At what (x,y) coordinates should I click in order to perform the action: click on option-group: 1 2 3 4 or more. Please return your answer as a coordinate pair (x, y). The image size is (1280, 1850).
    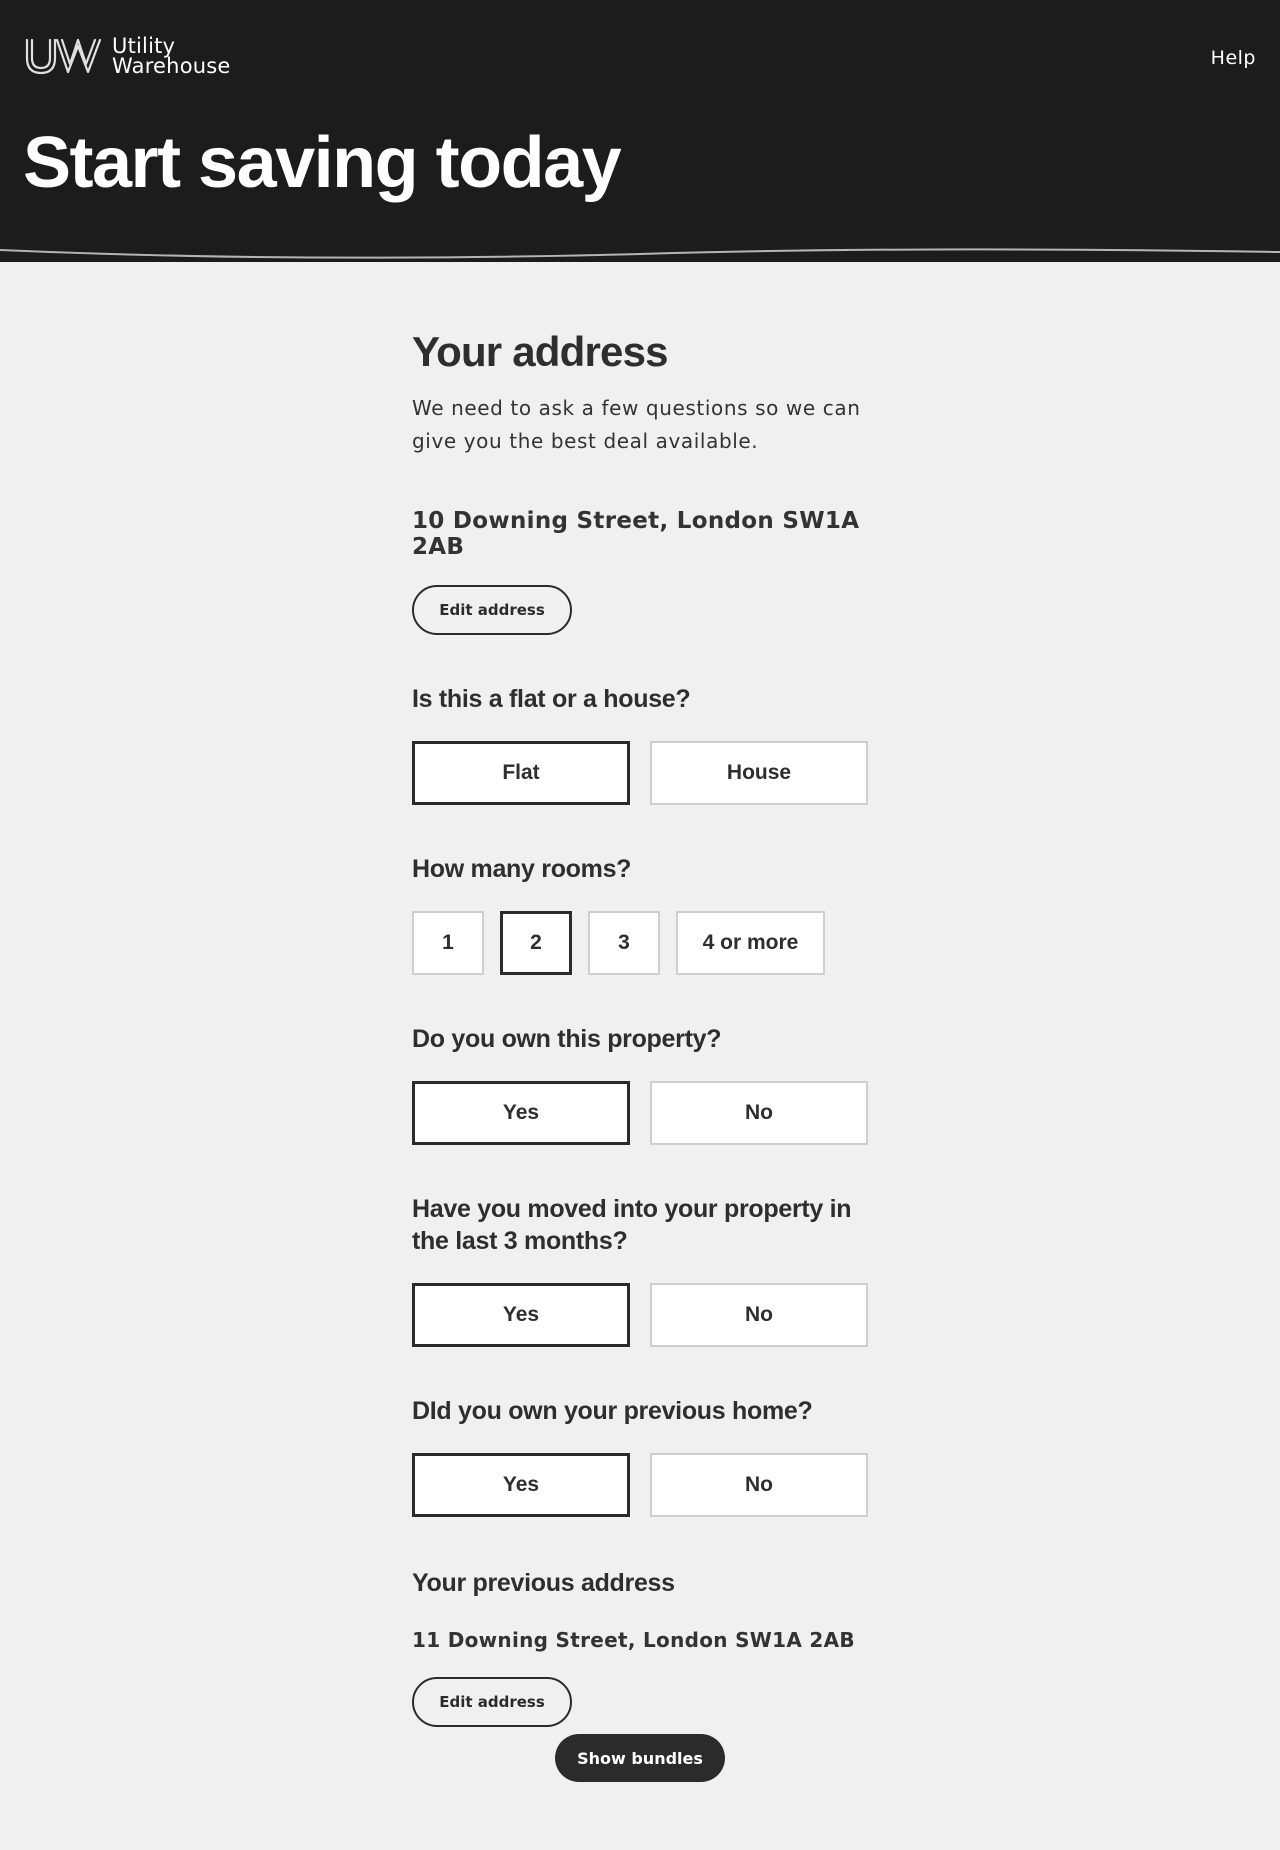
    Looking at the image, I should click on (652, 943).